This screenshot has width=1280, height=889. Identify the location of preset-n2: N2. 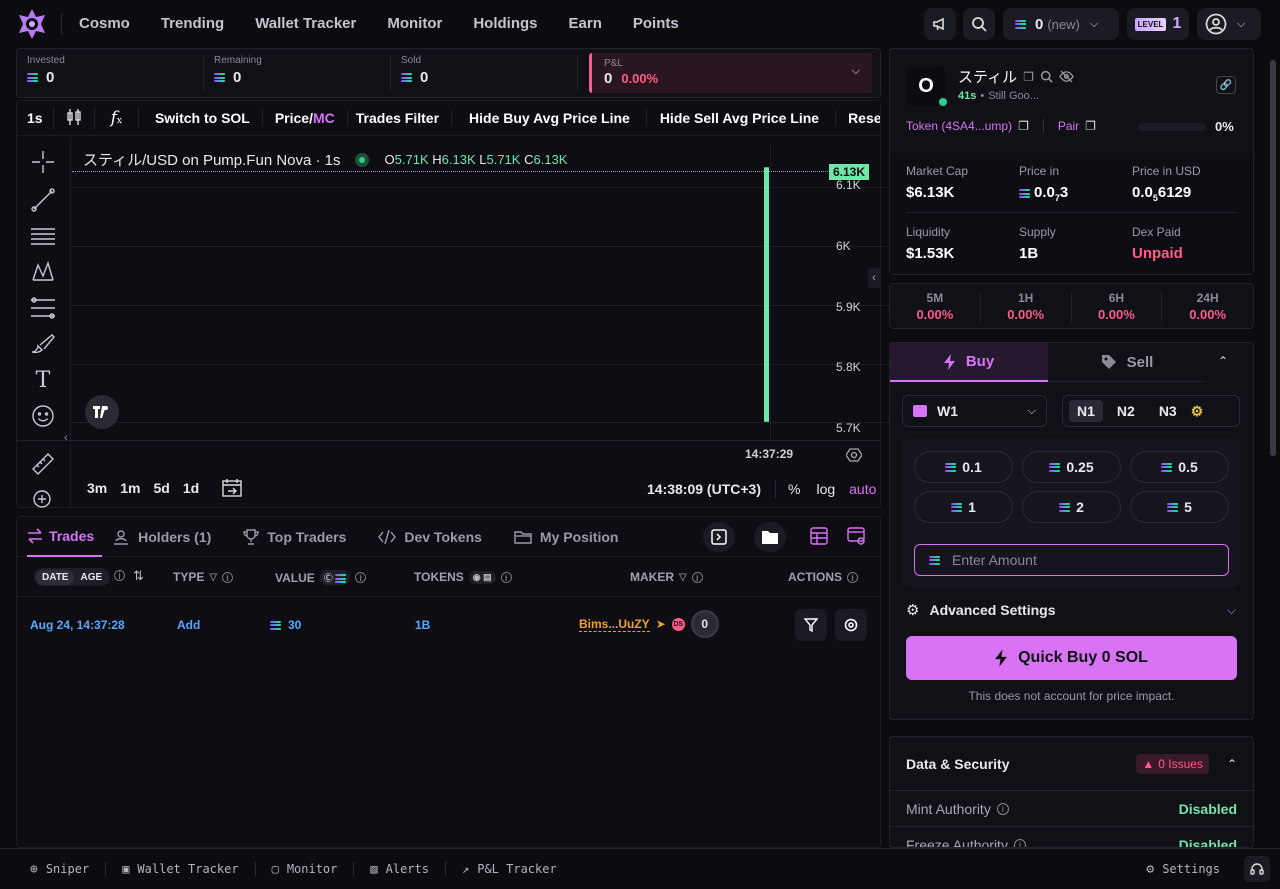
(1126, 411).